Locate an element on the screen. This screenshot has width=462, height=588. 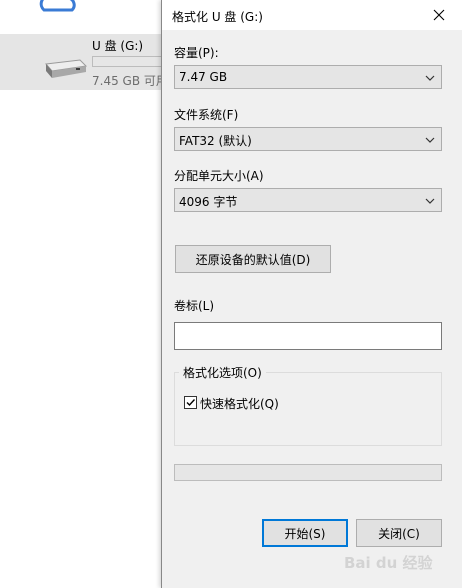
capacity-label: 容量(P): is located at coordinates (196, 53).